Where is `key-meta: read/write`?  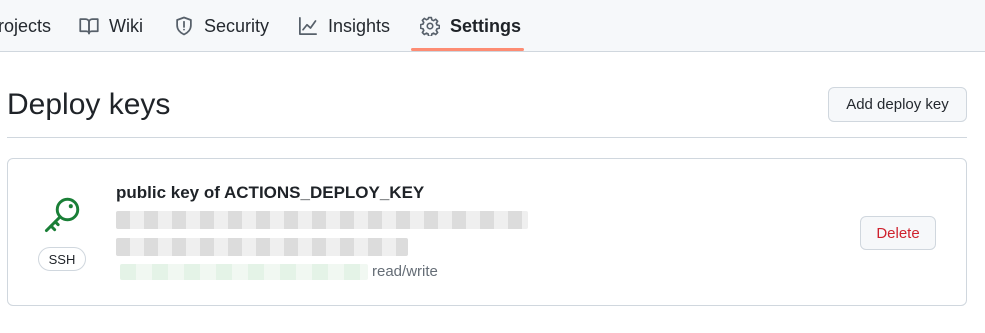
key-meta: read/write is located at coordinates (277, 272).